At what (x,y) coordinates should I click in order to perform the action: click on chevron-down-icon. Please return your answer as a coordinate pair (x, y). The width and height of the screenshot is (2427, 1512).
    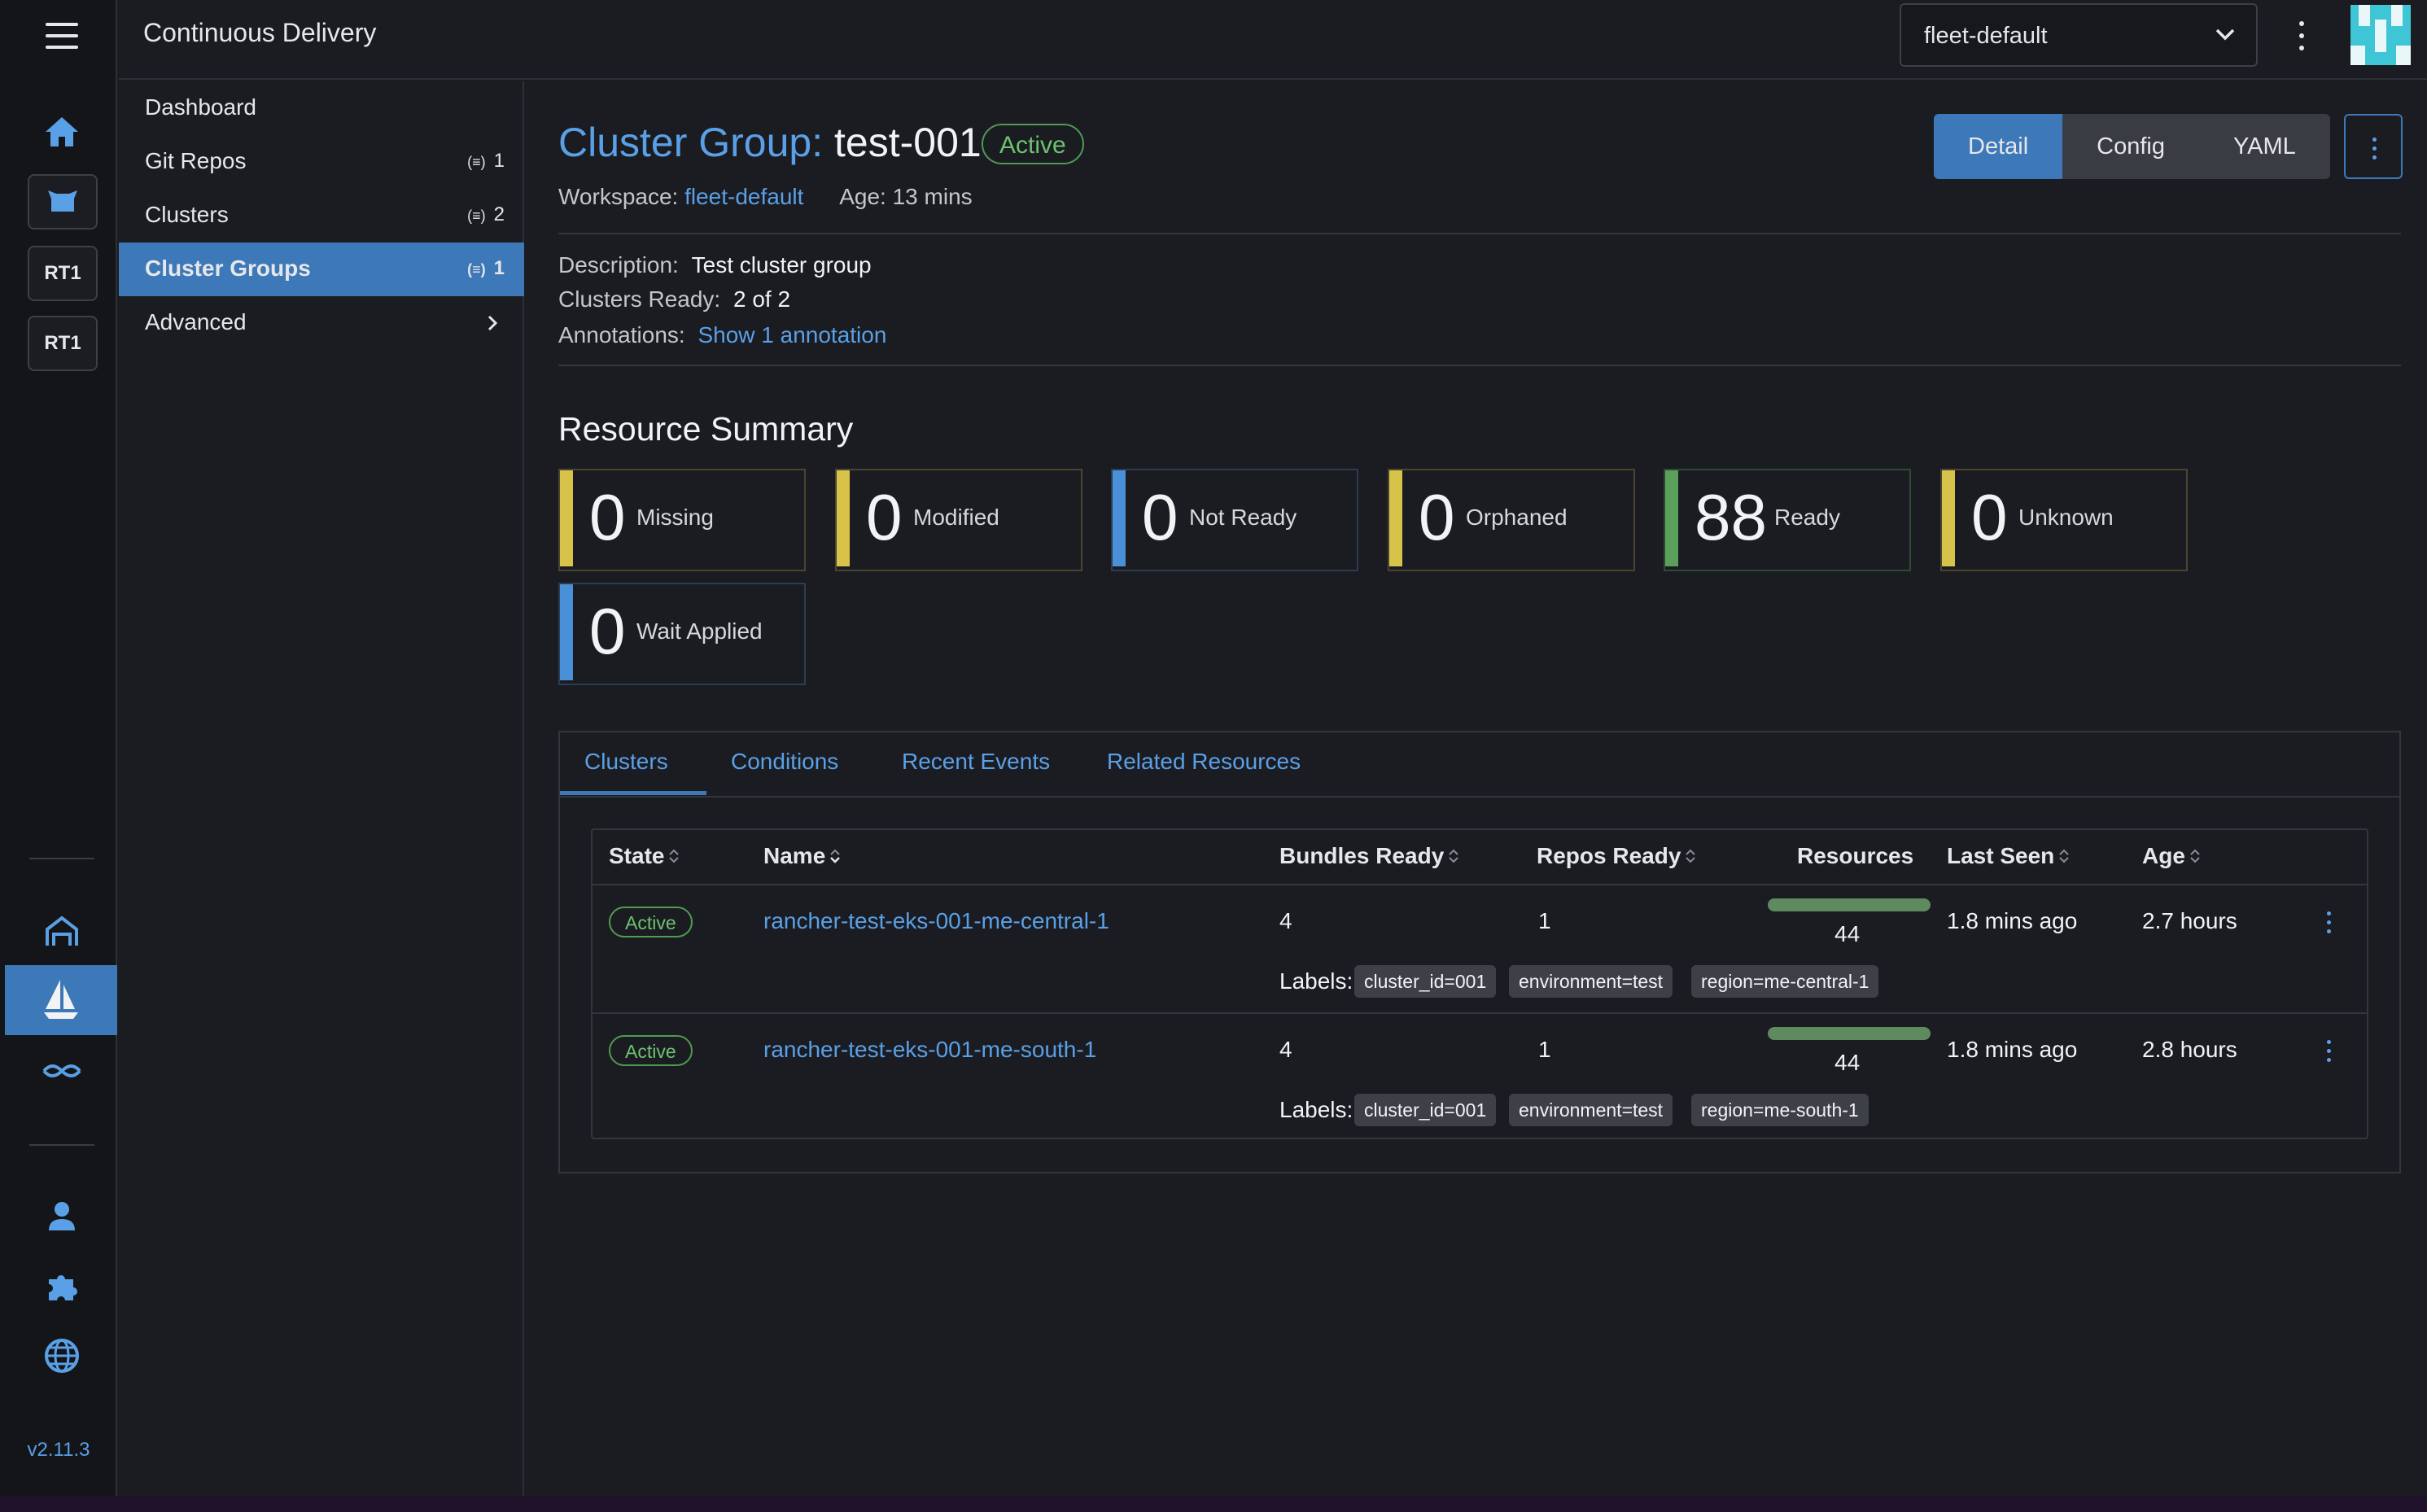
    Looking at the image, I should click on (2225, 34).